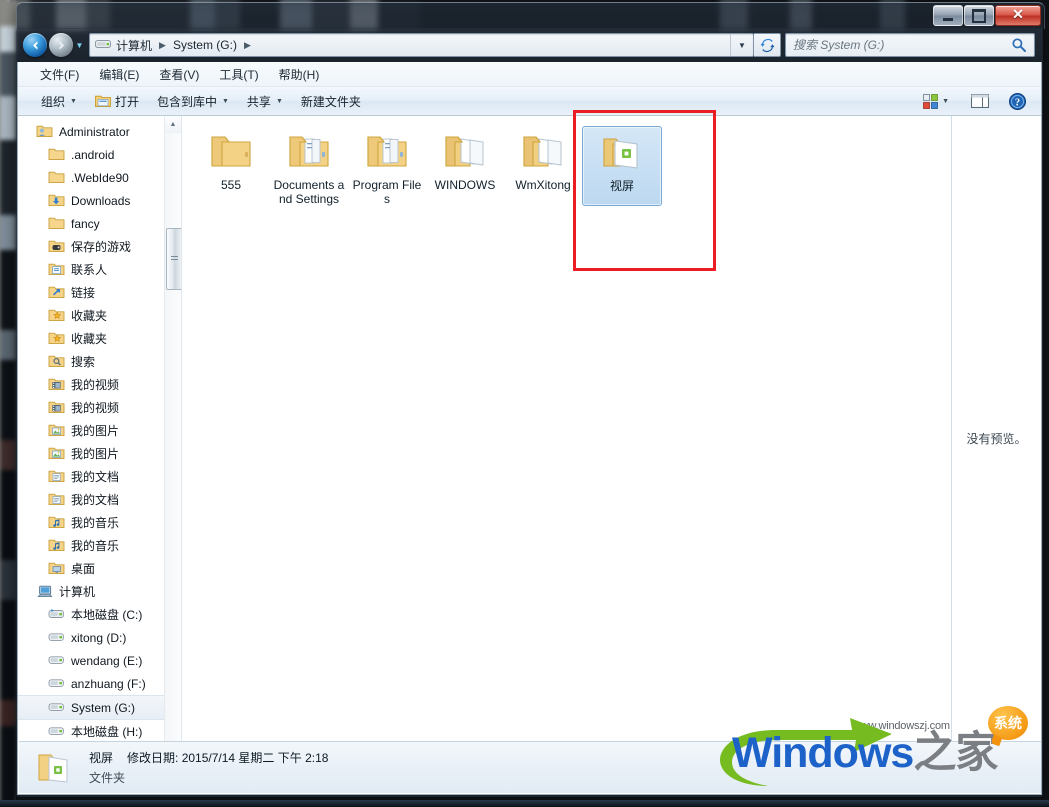 Image resolution: width=1049 pixels, height=807 pixels. I want to click on sidebar-item-21: 本地磁盘 (C:), so click(99, 614).